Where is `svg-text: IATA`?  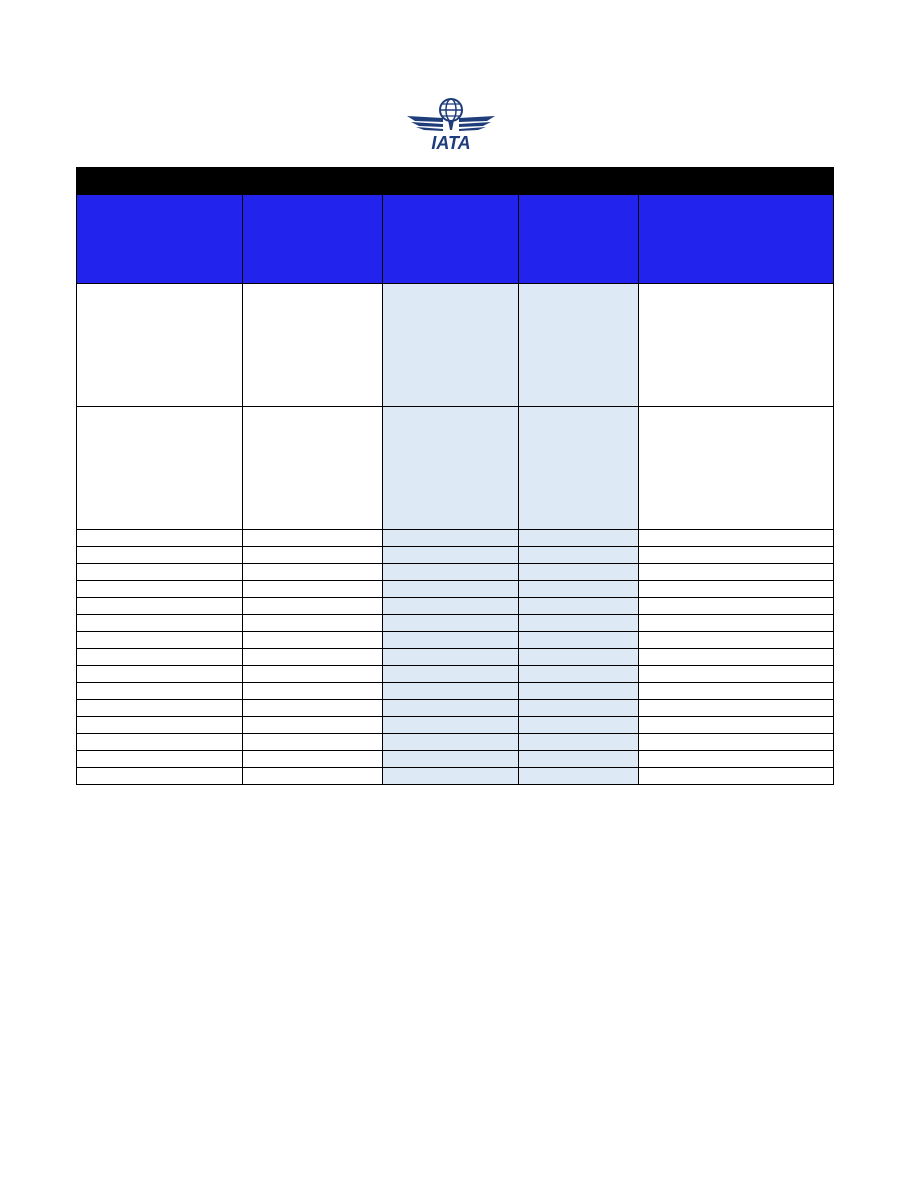
svg-text: IATA is located at coordinates (450, 142).